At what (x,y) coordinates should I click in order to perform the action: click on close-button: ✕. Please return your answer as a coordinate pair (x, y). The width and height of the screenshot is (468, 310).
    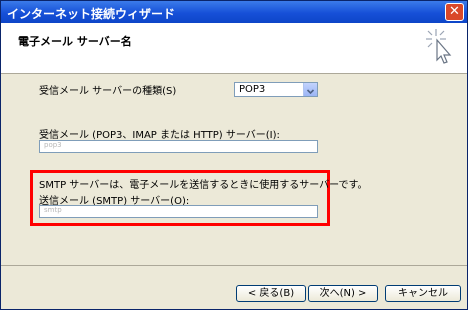
    Looking at the image, I should click on (454, 12).